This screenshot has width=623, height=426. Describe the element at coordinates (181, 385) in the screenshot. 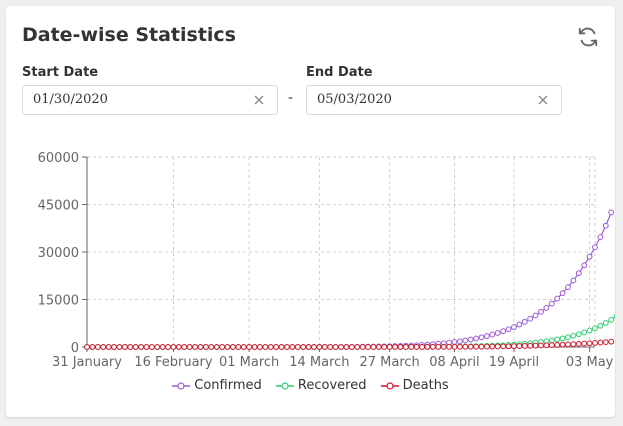

I see `legend-marker-confirmed` at that location.